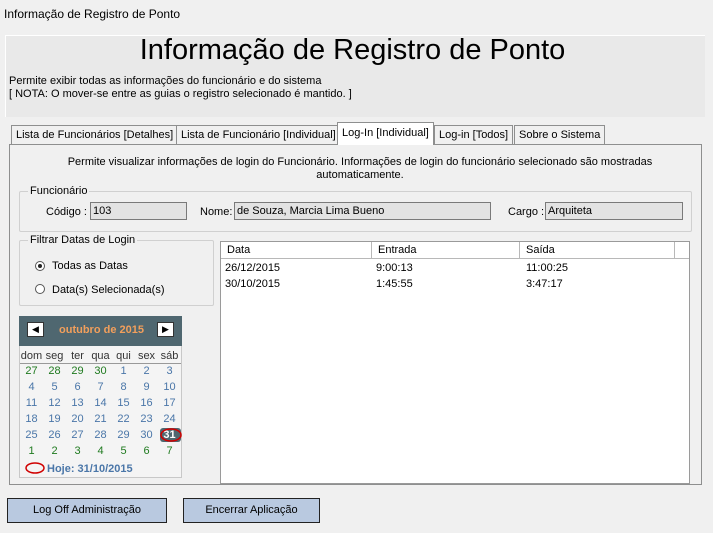 The width and height of the screenshot is (713, 533). Describe the element at coordinates (597, 250) in the screenshot. I see `column-header-saida: Saída` at that location.